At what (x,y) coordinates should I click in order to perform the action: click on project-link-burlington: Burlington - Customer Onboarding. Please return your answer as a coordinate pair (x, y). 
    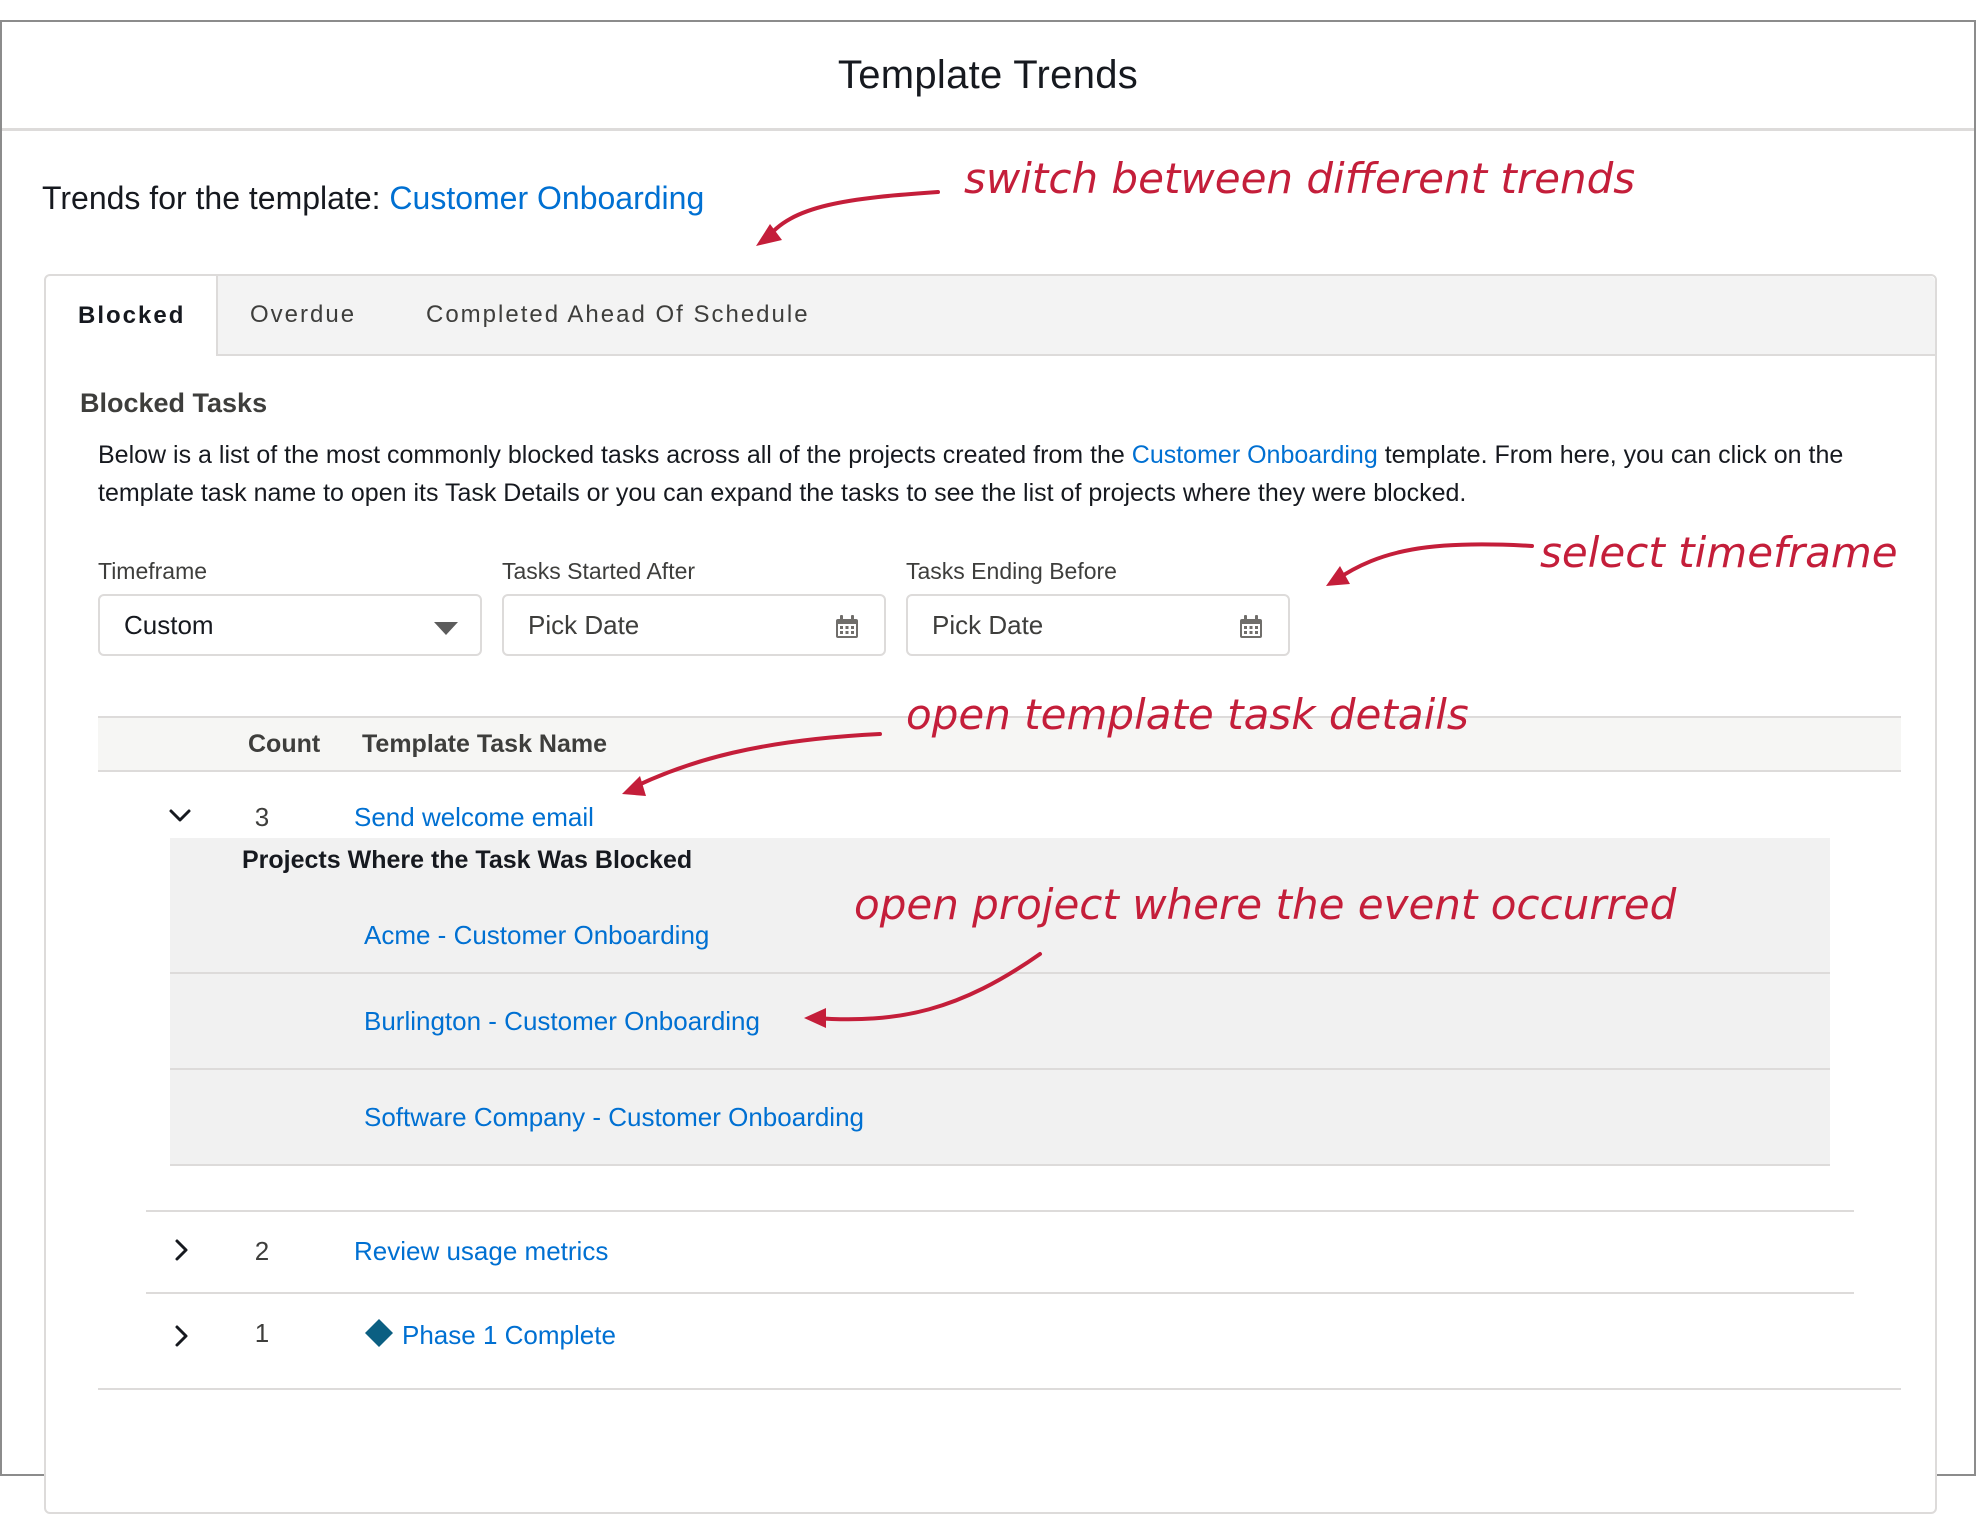
    Looking at the image, I should click on (562, 1021).